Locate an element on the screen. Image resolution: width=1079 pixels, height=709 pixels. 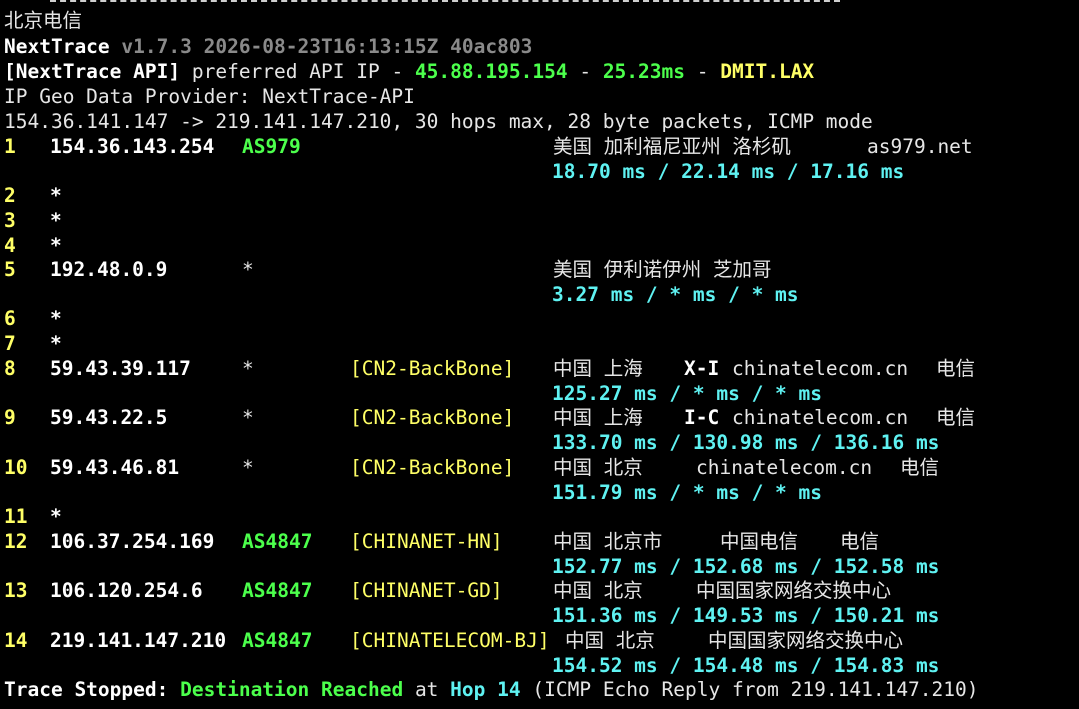
api-node: DMIT.LAX is located at coordinates (767, 71).